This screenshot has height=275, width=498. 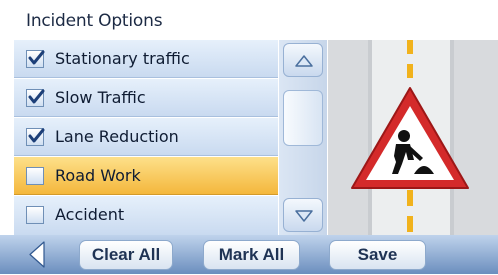 What do you see at coordinates (303, 118) in the screenshot?
I see `scroll-thumb` at bounding box center [303, 118].